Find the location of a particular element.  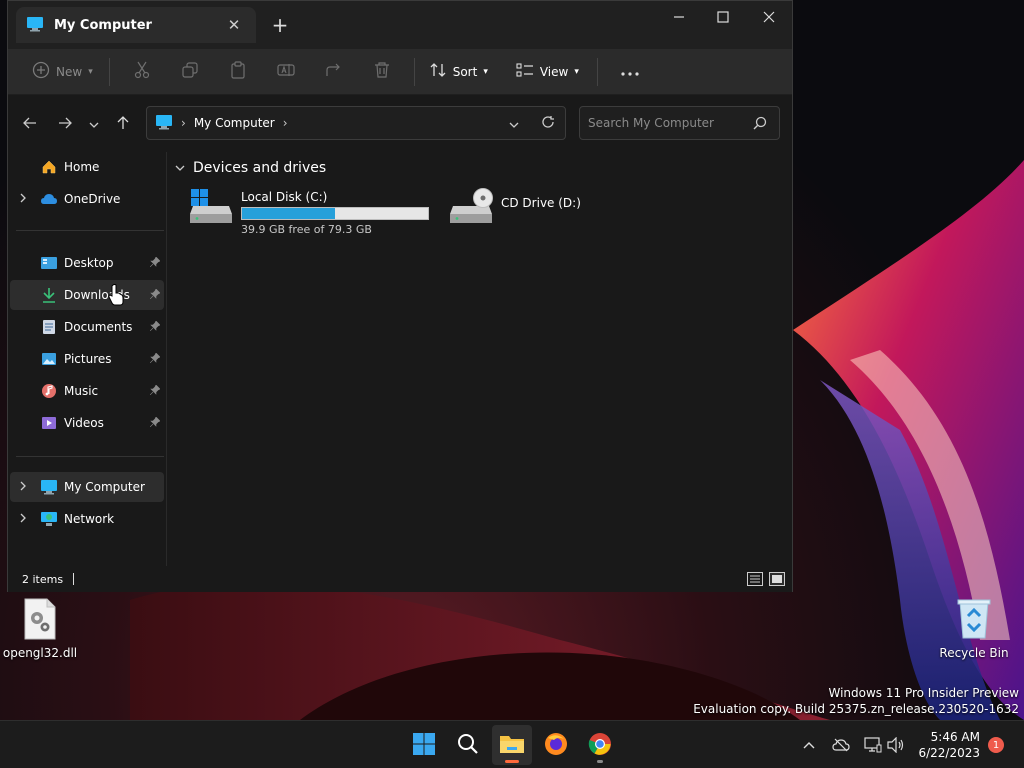

sidebar-item-home: Home is located at coordinates (87, 167).